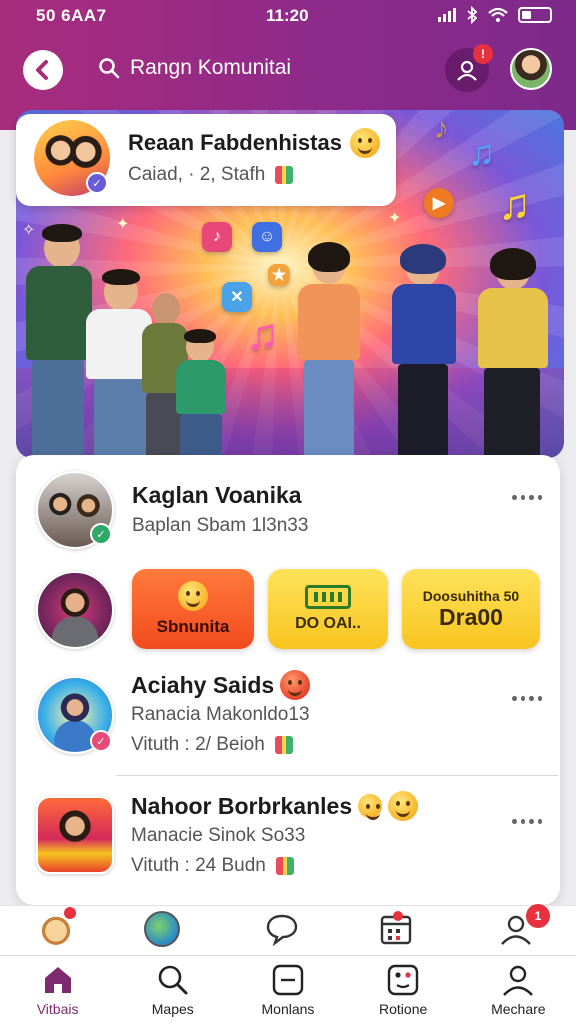 The width and height of the screenshot is (576, 1024). What do you see at coordinates (275, 806) in the screenshot?
I see `feed-title: Nahoor Borbrkanles` at bounding box center [275, 806].